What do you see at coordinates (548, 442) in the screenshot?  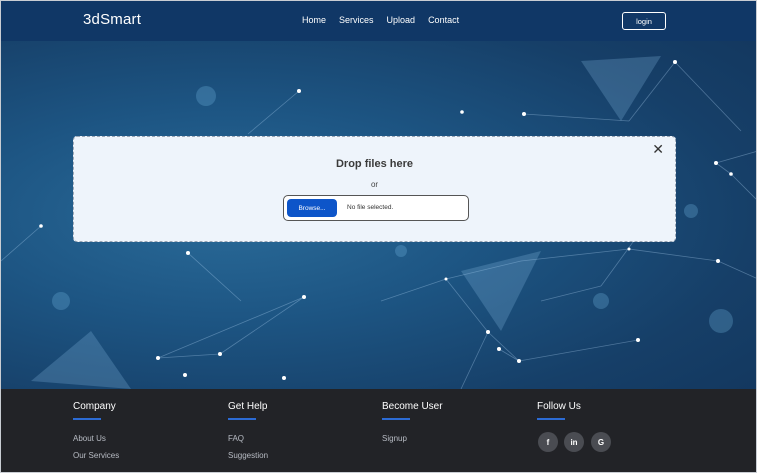 I see `facebook-icon: f` at bounding box center [548, 442].